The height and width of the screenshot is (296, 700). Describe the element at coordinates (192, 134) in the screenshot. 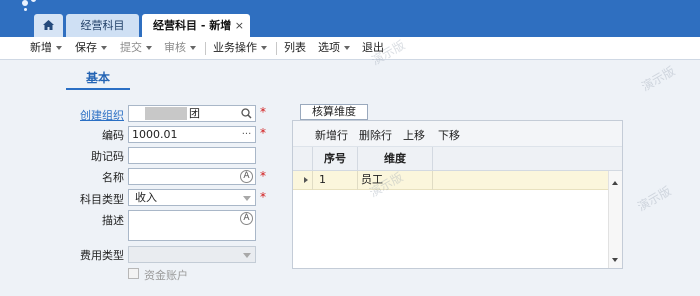

I see `code-field: 1000.01 ···` at that location.